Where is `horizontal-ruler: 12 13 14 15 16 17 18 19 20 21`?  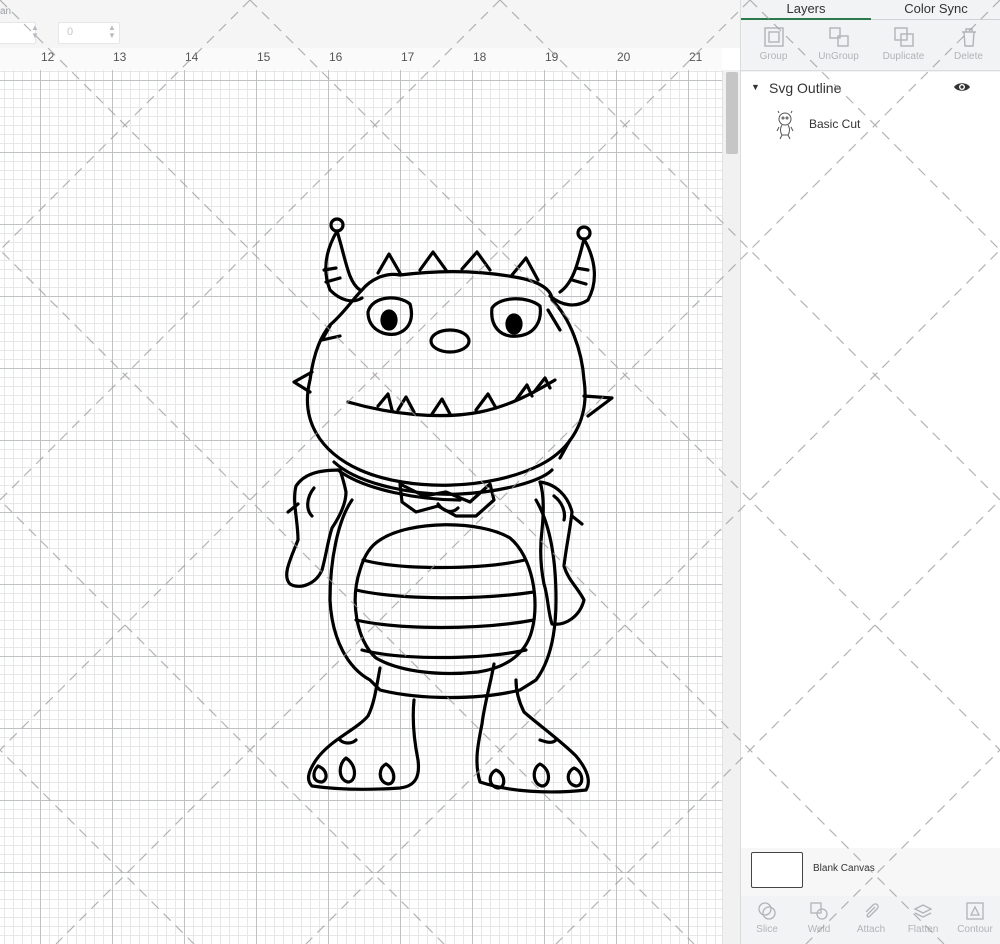 horizontal-ruler: 12 13 14 15 16 17 18 19 20 21 is located at coordinates (361, 59).